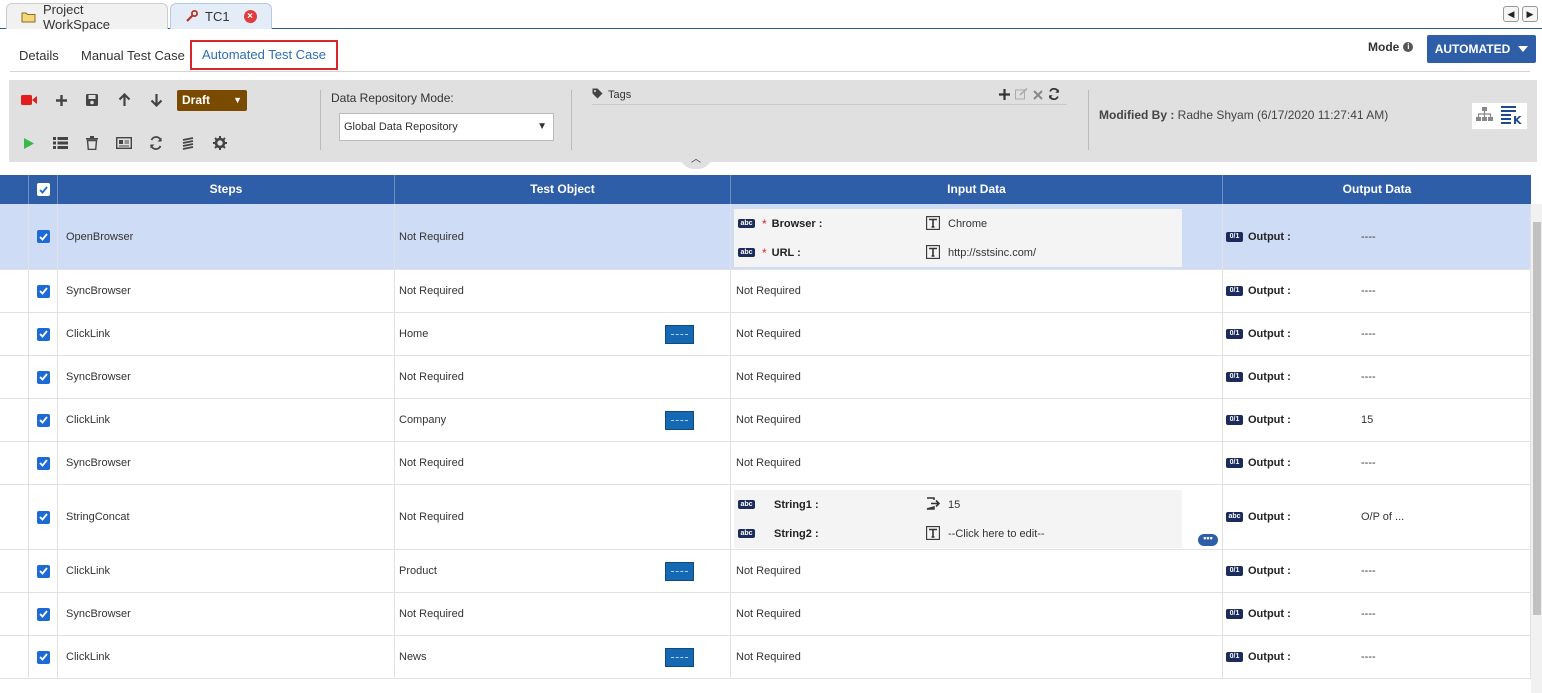 This screenshot has width=1542, height=693. I want to click on edit-tag-icon, so click(1021, 95).